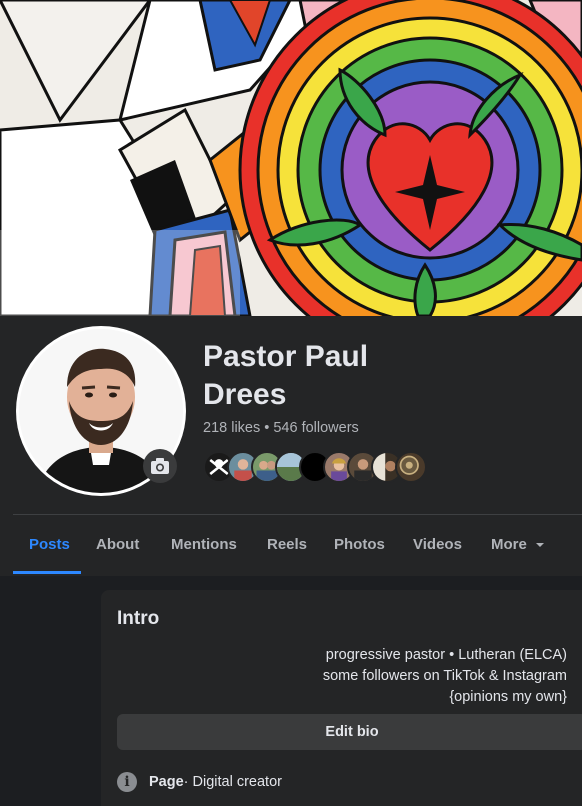 The width and height of the screenshot is (582, 806). Describe the element at coordinates (232, 782) in the screenshot. I see `page-category: · Digital creator` at that location.